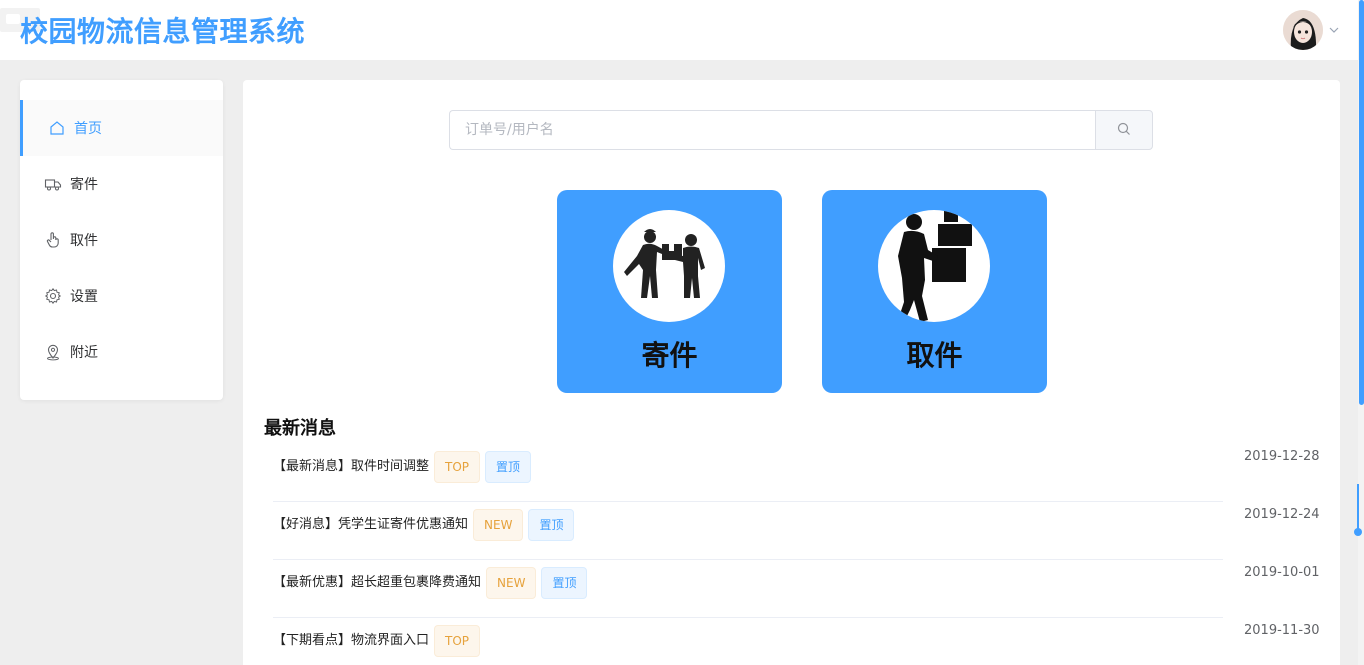  What do you see at coordinates (1361, 202) in the screenshot?
I see `scrollbar-thumb` at bounding box center [1361, 202].